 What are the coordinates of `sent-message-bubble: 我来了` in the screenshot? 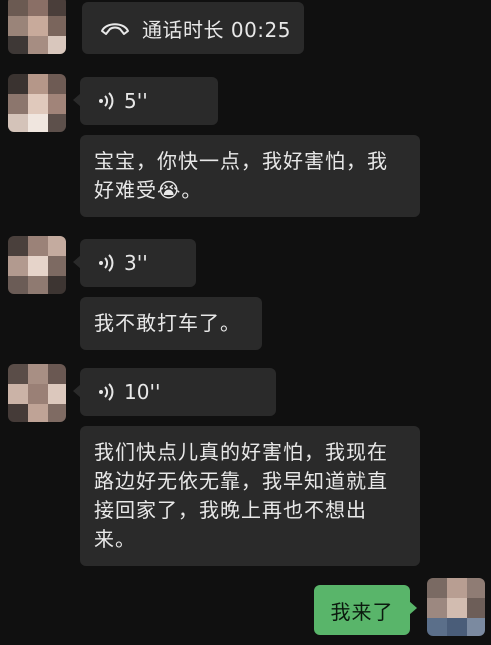 It's located at (365, 610).